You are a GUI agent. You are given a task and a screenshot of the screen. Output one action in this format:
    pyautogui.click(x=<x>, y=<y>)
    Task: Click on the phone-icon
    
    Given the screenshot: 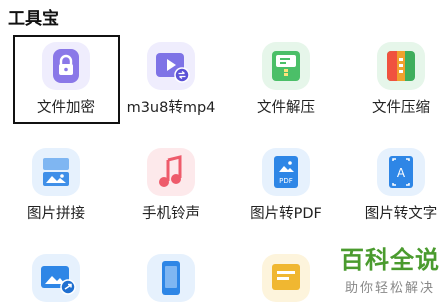 What is the action you would take?
    pyautogui.click(x=171, y=278)
    